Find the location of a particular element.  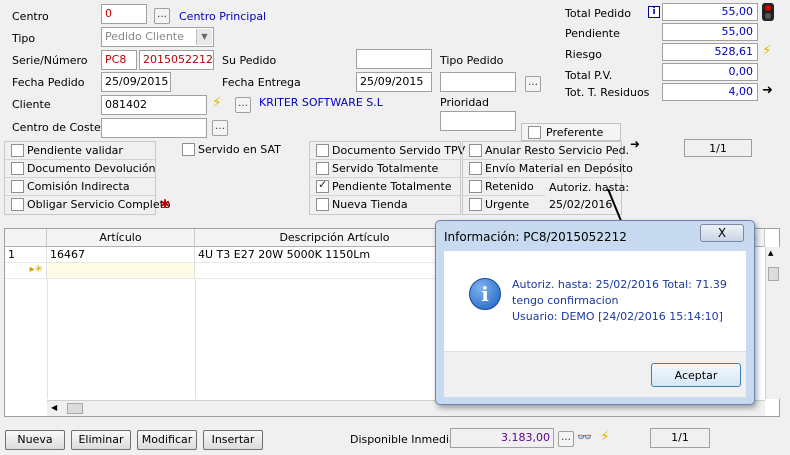

checkmark-icon: ✓ is located at coordinates (323, 184).